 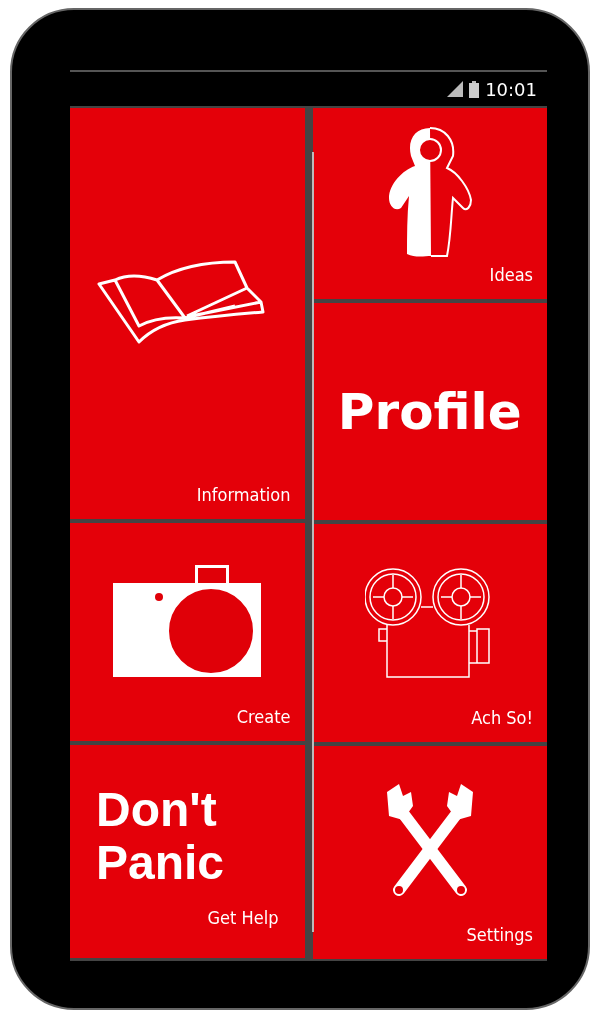 What do you see at coordinates (511, 274) in the screenshot?
I see `tile-label: Ideas` at bounding box center [511, 274].